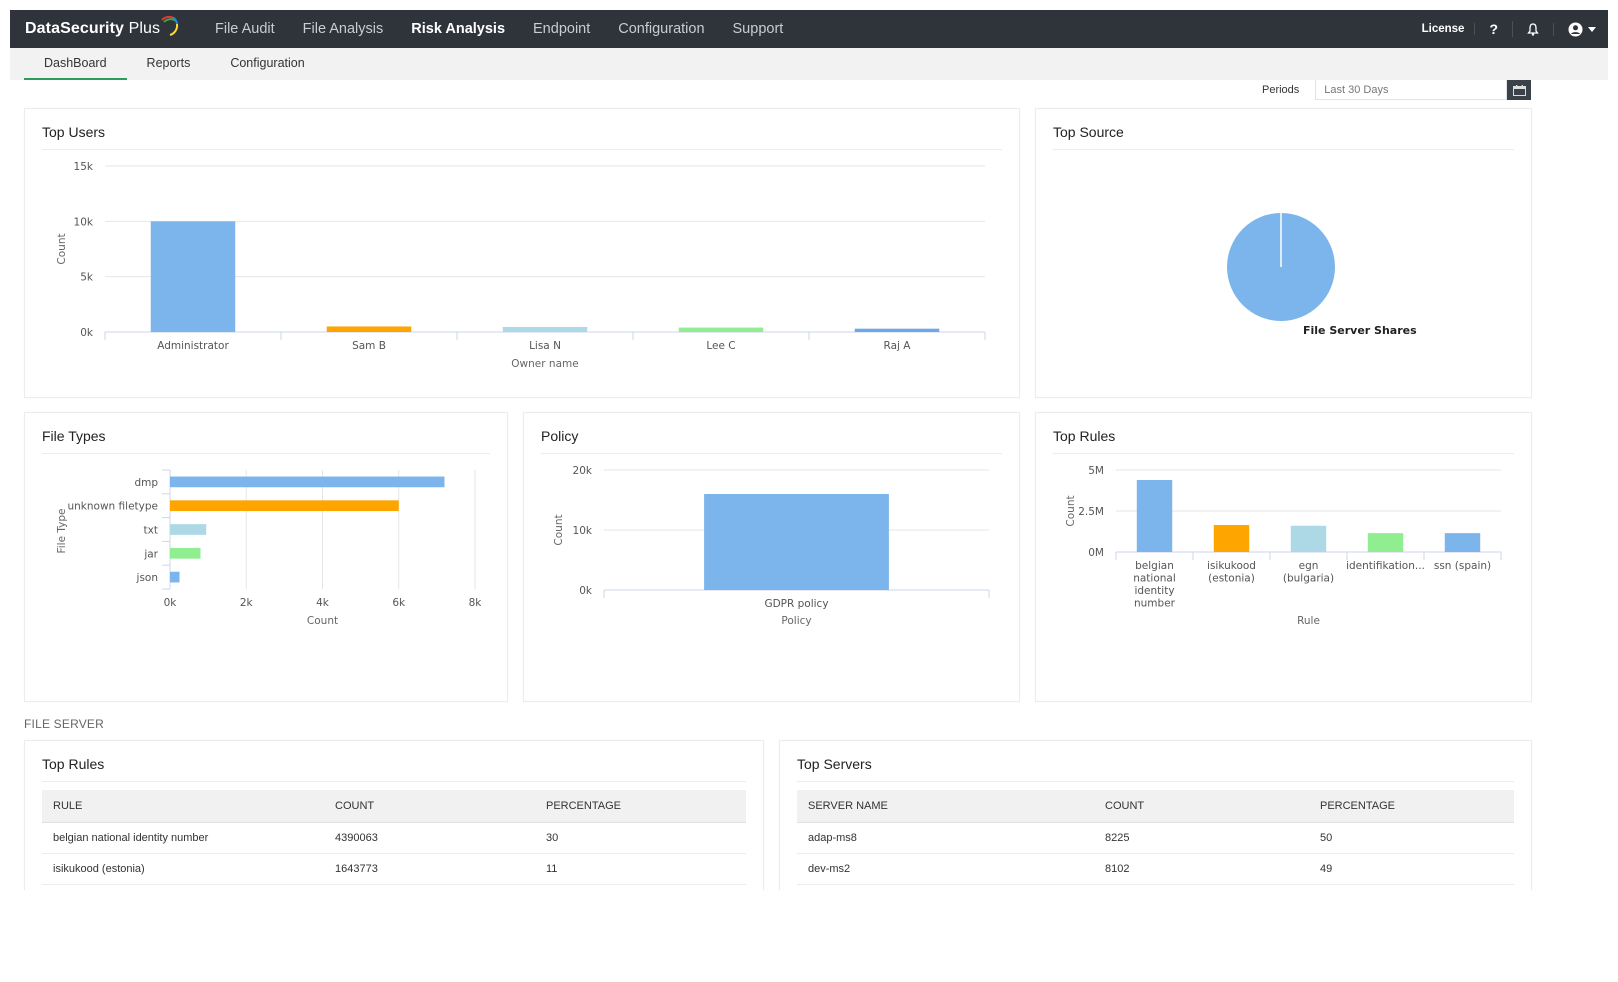  I want to click on bar-txt, so click(188, 529).